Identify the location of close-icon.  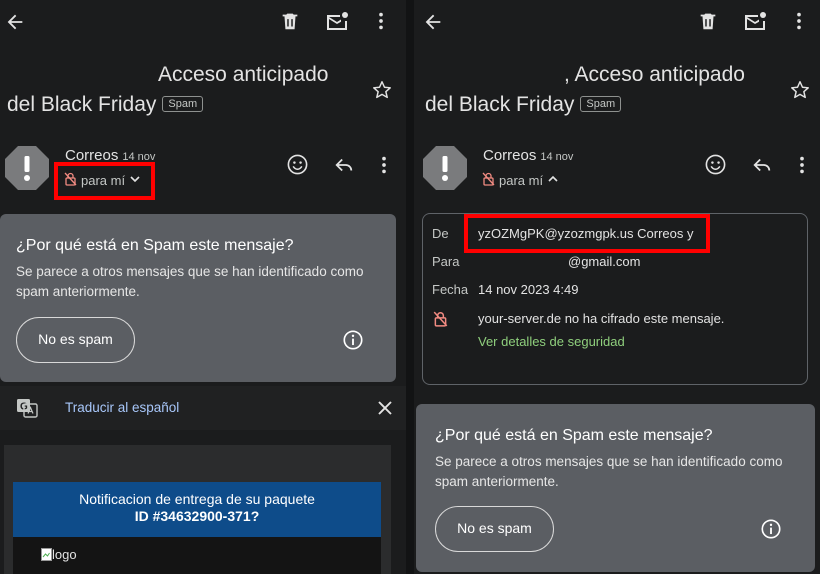
(385, 408).